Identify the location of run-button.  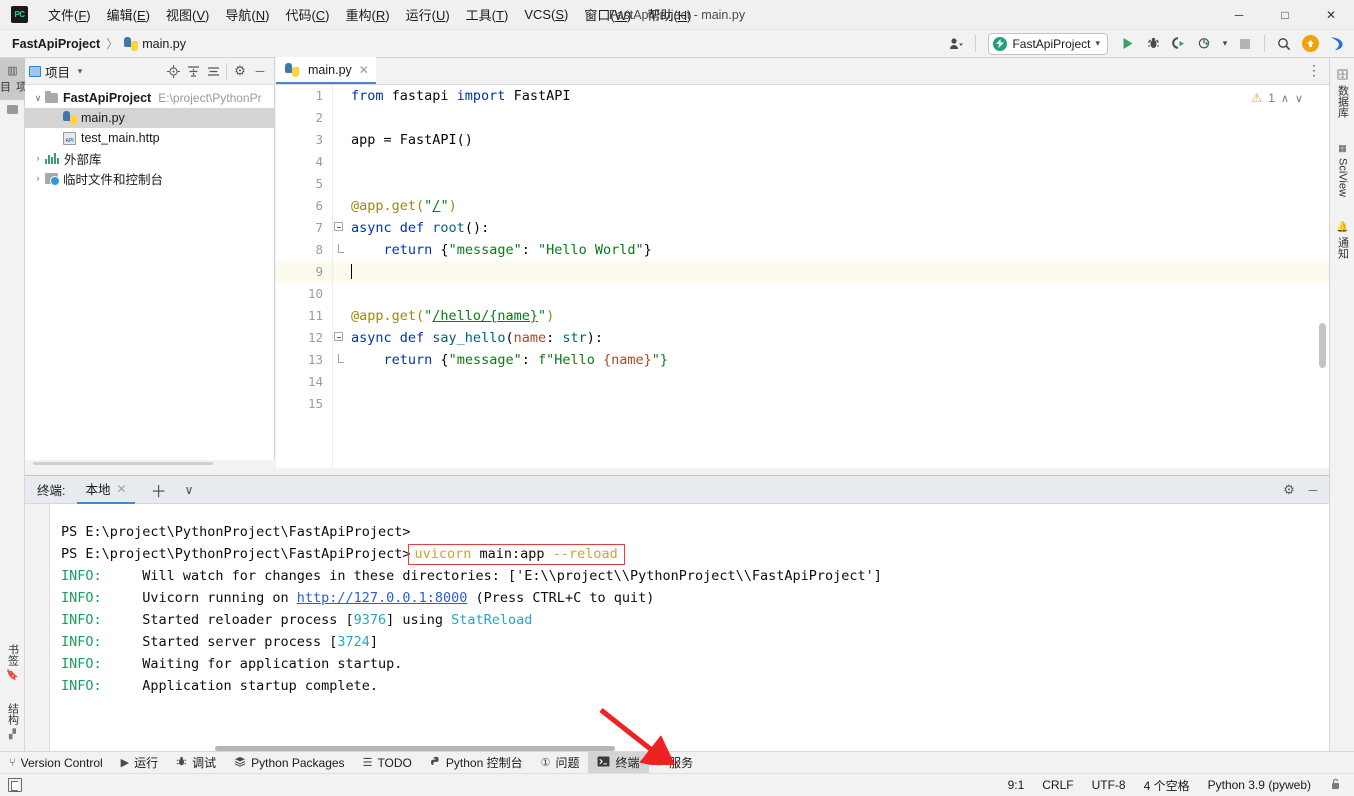
(1127, 44).